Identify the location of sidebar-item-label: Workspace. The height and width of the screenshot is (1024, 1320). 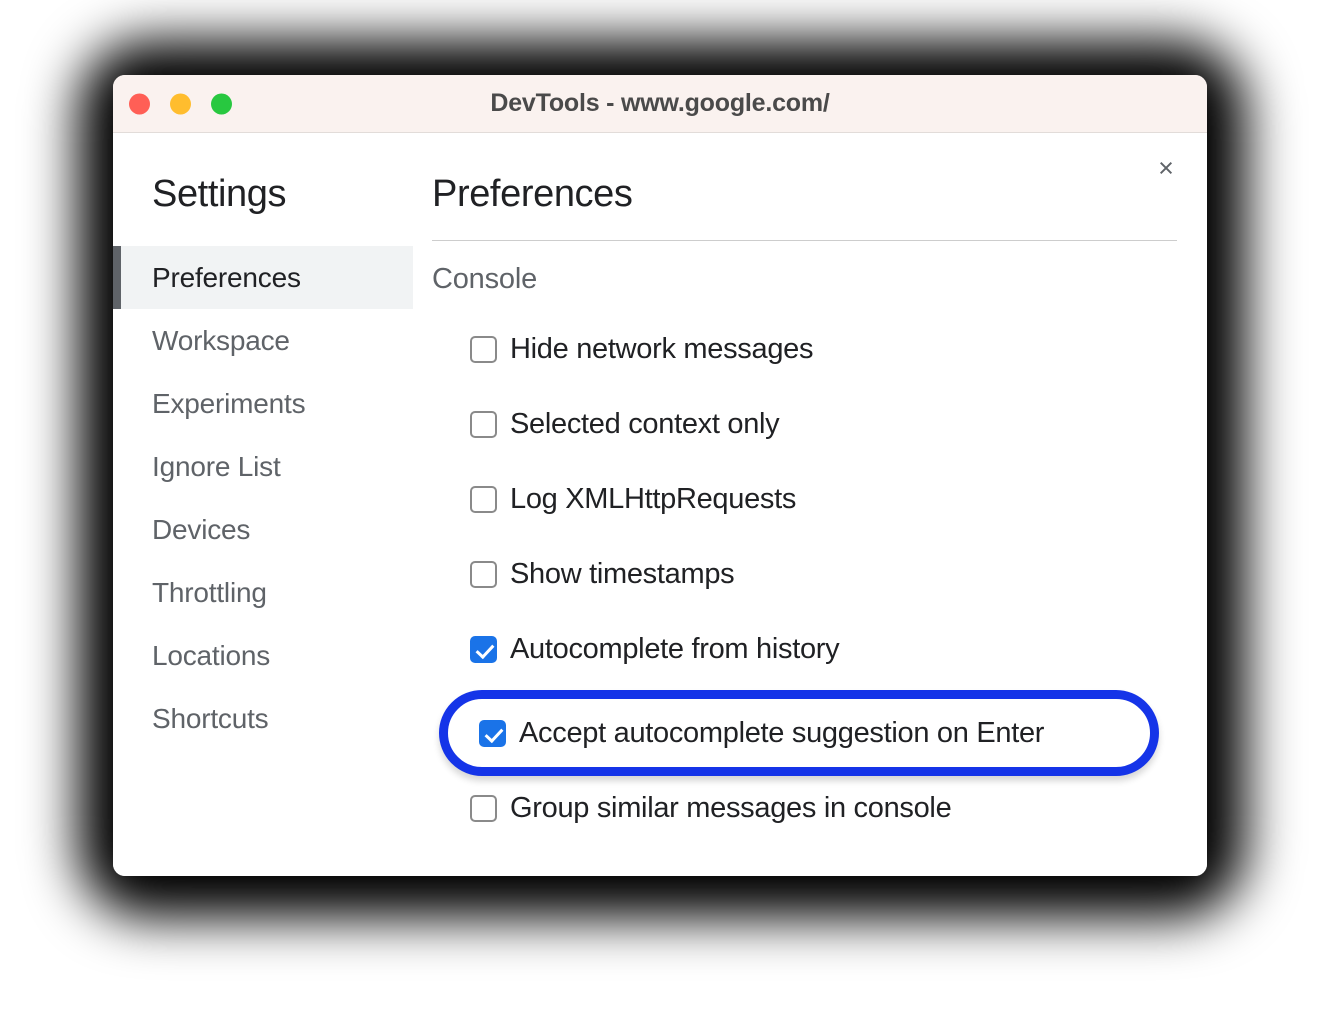
(221, 340).